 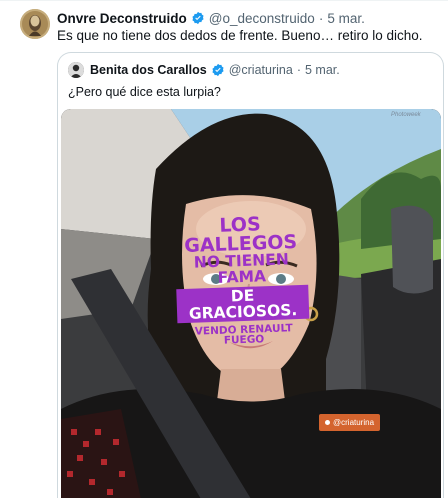 I want to click on quote-date: 5 mar., so click(x=322, y=70).